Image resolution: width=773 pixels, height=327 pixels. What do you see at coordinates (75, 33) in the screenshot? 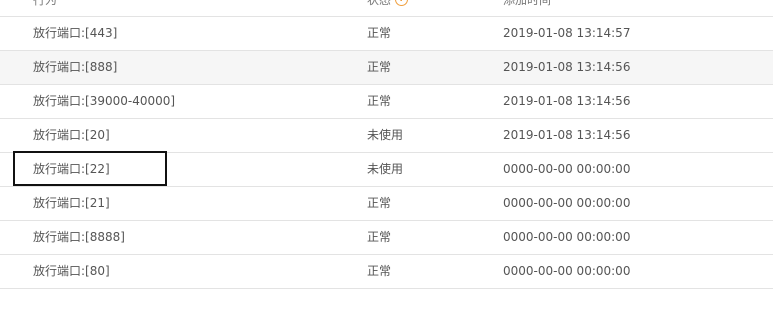
I see `row-action: 放行端口:[443]` at bounding box center [75, 33].